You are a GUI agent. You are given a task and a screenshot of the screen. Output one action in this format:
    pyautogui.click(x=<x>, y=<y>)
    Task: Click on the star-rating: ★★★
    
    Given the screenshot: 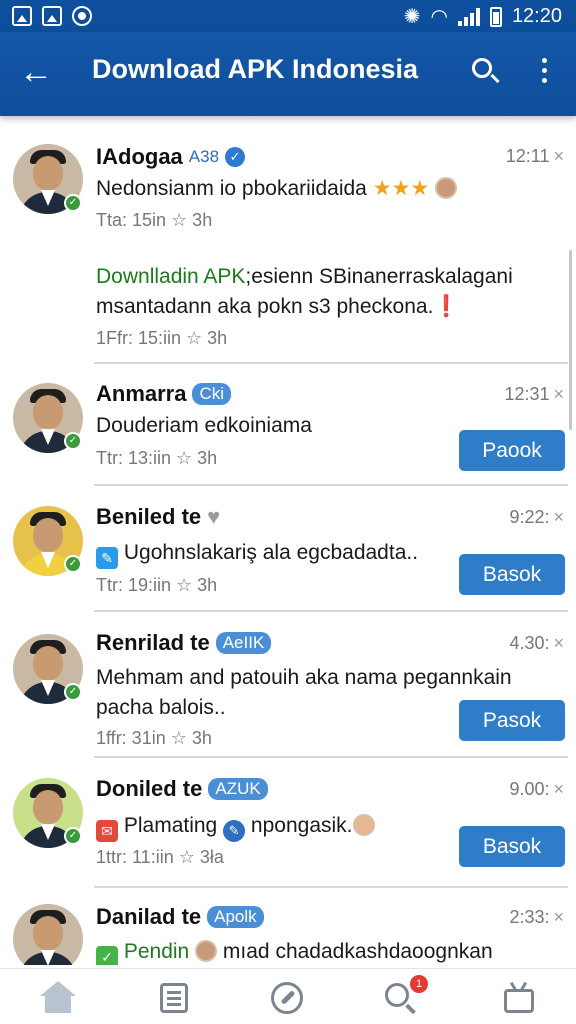 What is the action you would take?
    pyautogui.click(x=401, y=188)
    